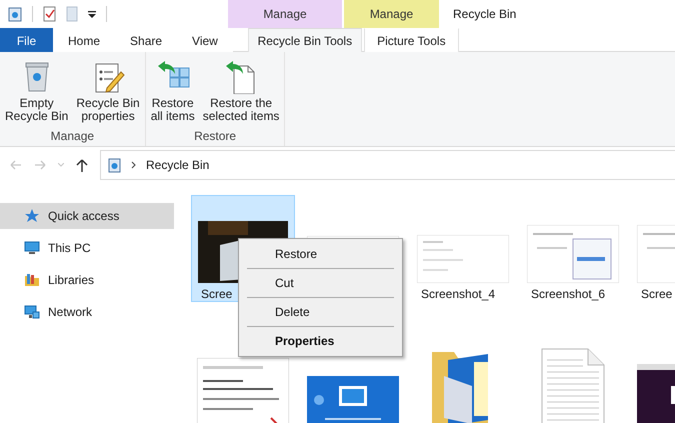  What do you see at coordinates (72, 136) in the screenshot?
I see `ribbon-group-label: Manage` at bounding box center [72, 136].